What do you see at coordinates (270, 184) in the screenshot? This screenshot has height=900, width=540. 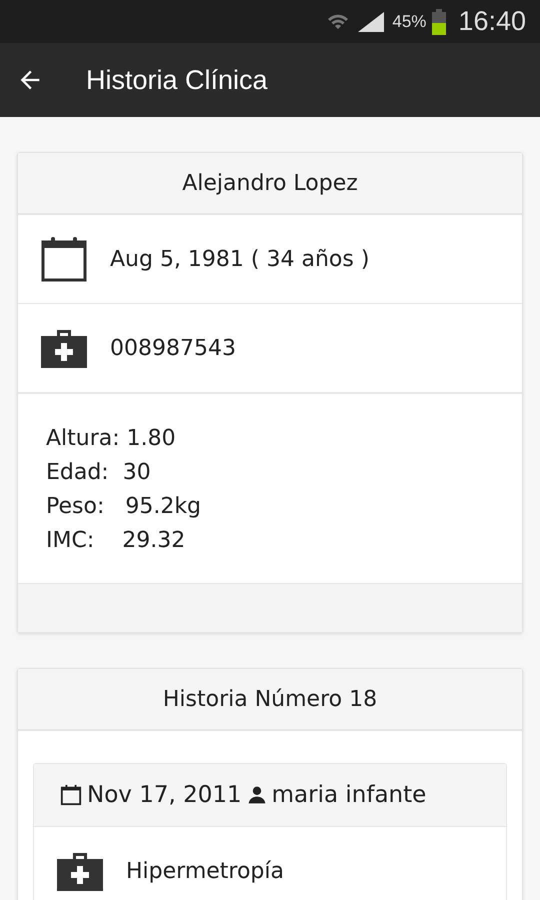 I see `patient-name: Alejandro Lopez` at bounding box center [270, 184].